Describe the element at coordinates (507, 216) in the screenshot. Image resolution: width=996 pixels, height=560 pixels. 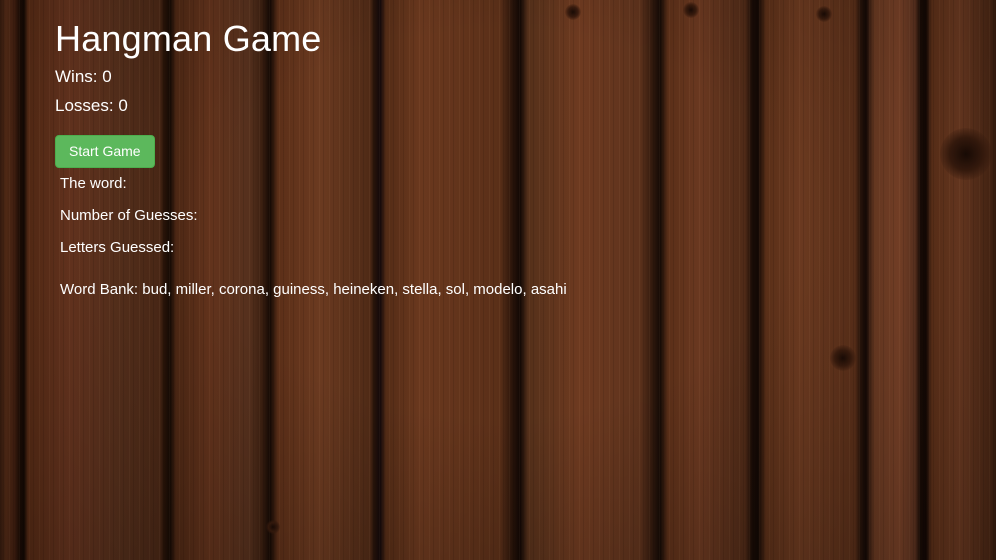
I see `guesses-remaining-row: Number of Guesses:` at that location.